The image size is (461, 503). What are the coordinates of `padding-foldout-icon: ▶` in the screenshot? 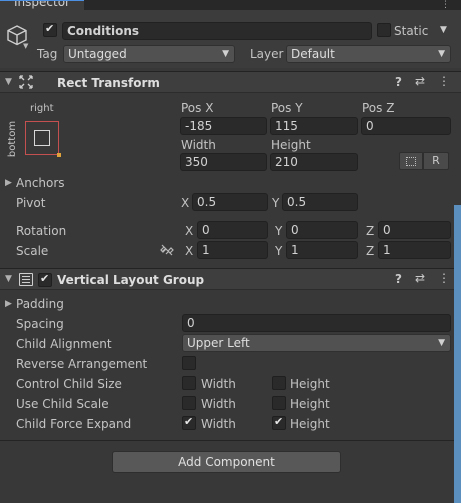 It's located at (8, 304).